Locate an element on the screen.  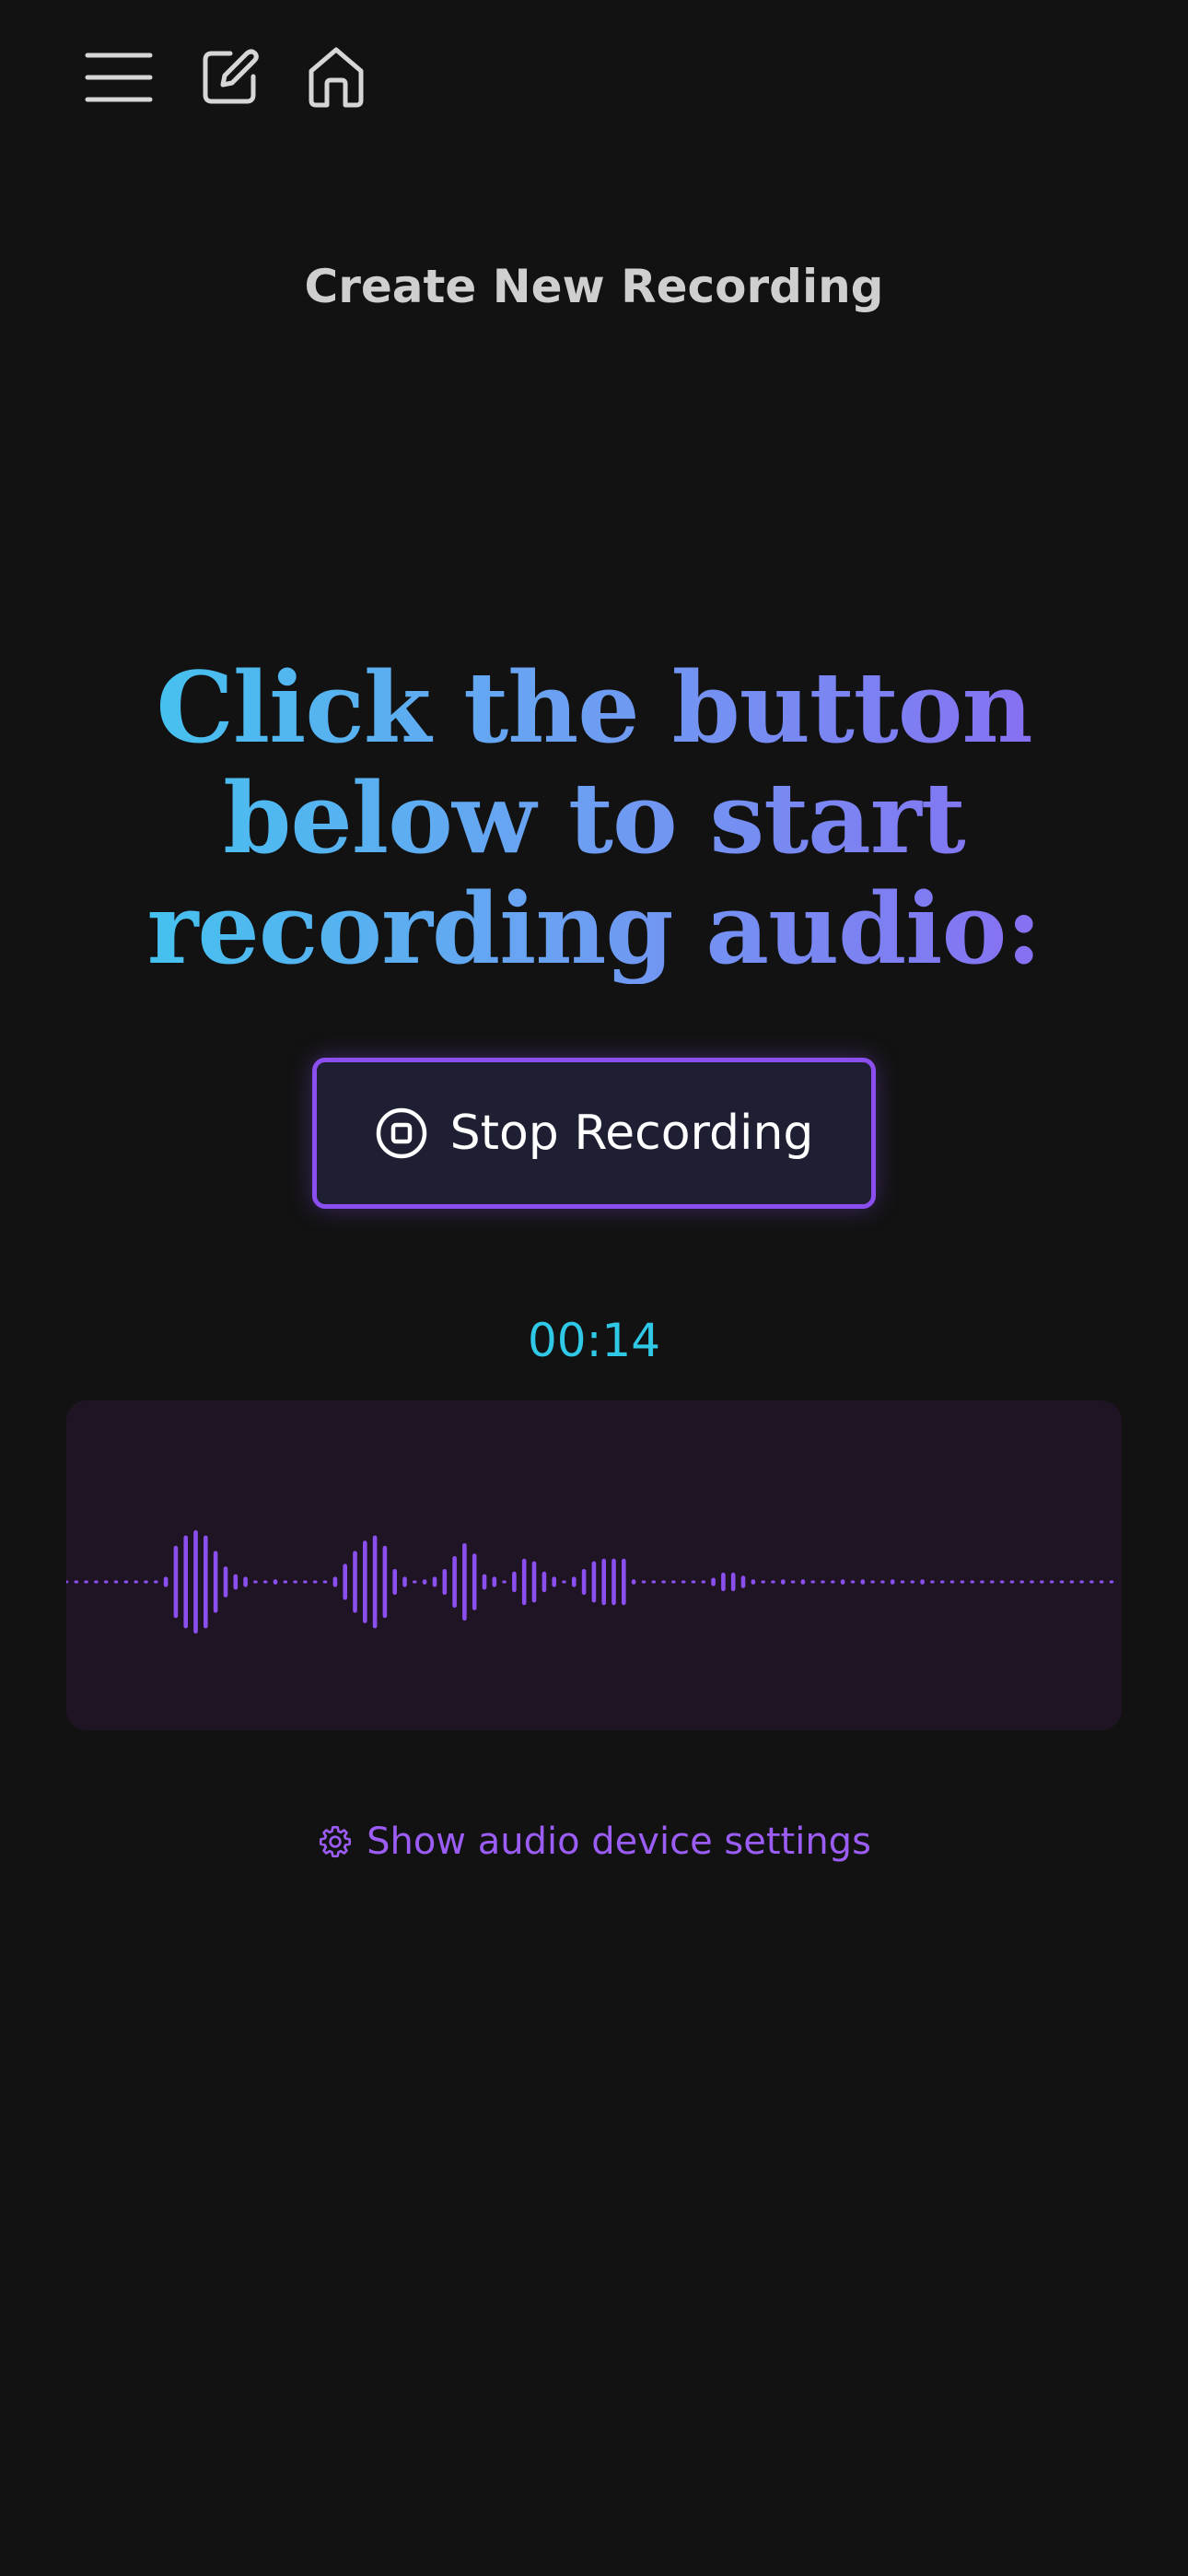
audio-waveform is located at coordinates (590, 1581).